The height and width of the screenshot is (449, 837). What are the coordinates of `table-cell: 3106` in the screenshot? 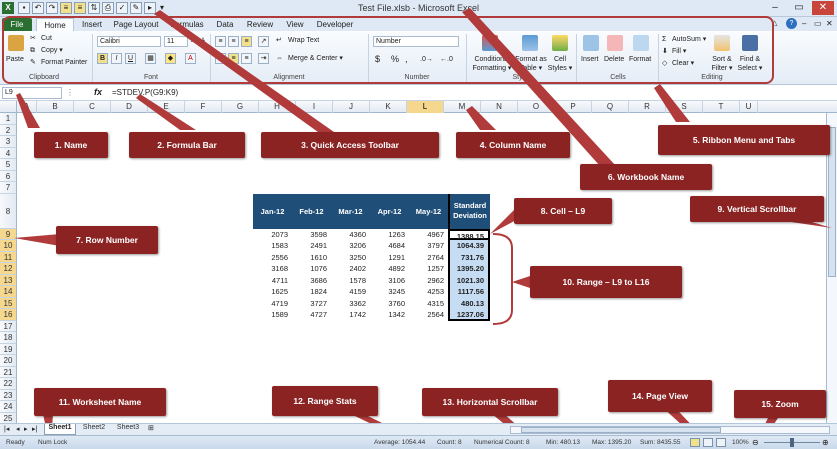 It's located at (389, 281).